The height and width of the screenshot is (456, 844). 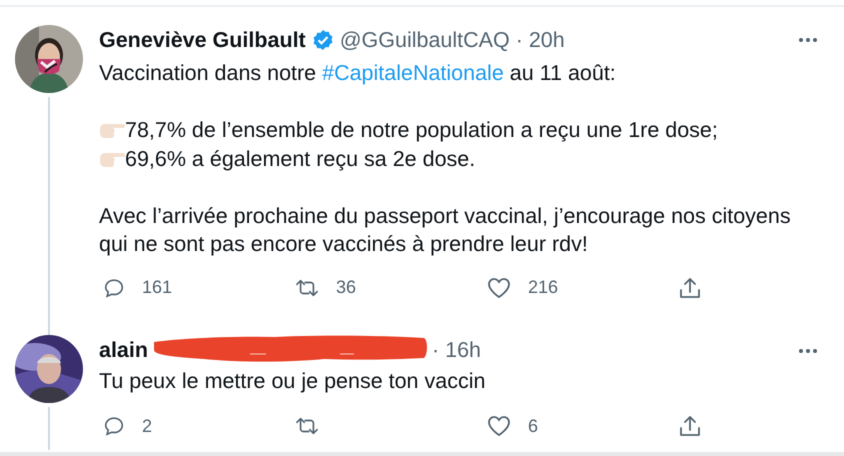 What do you see at coordinates (147, 426) in the screenshot?
I see `reply-count: 2` at bounding box center [147, 426].